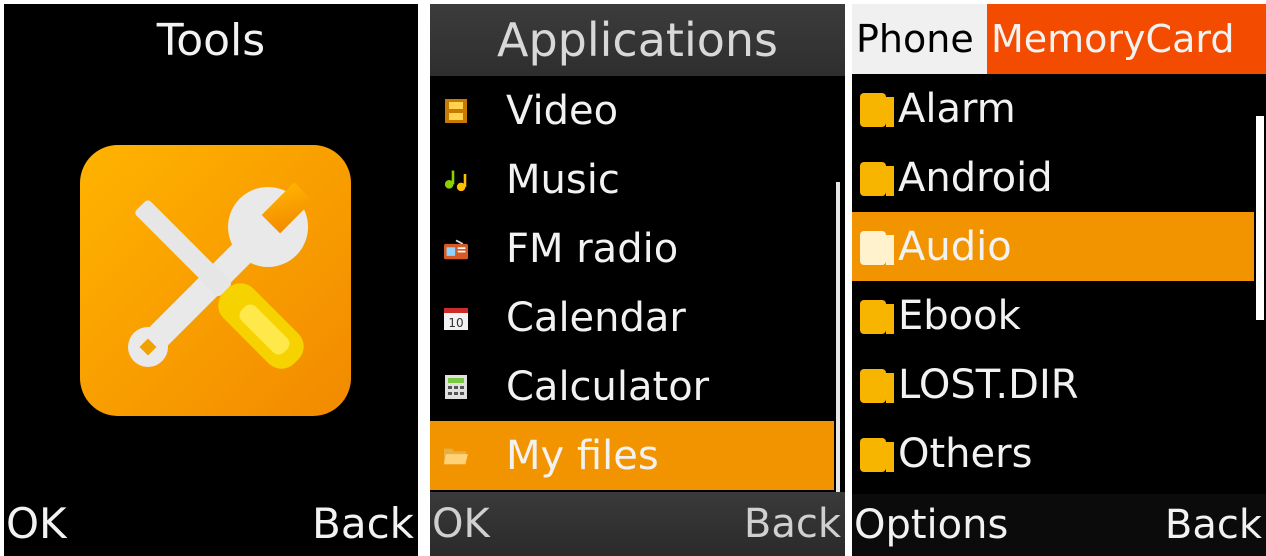  I want to click on list-item-label: Video, so click(562, 110).